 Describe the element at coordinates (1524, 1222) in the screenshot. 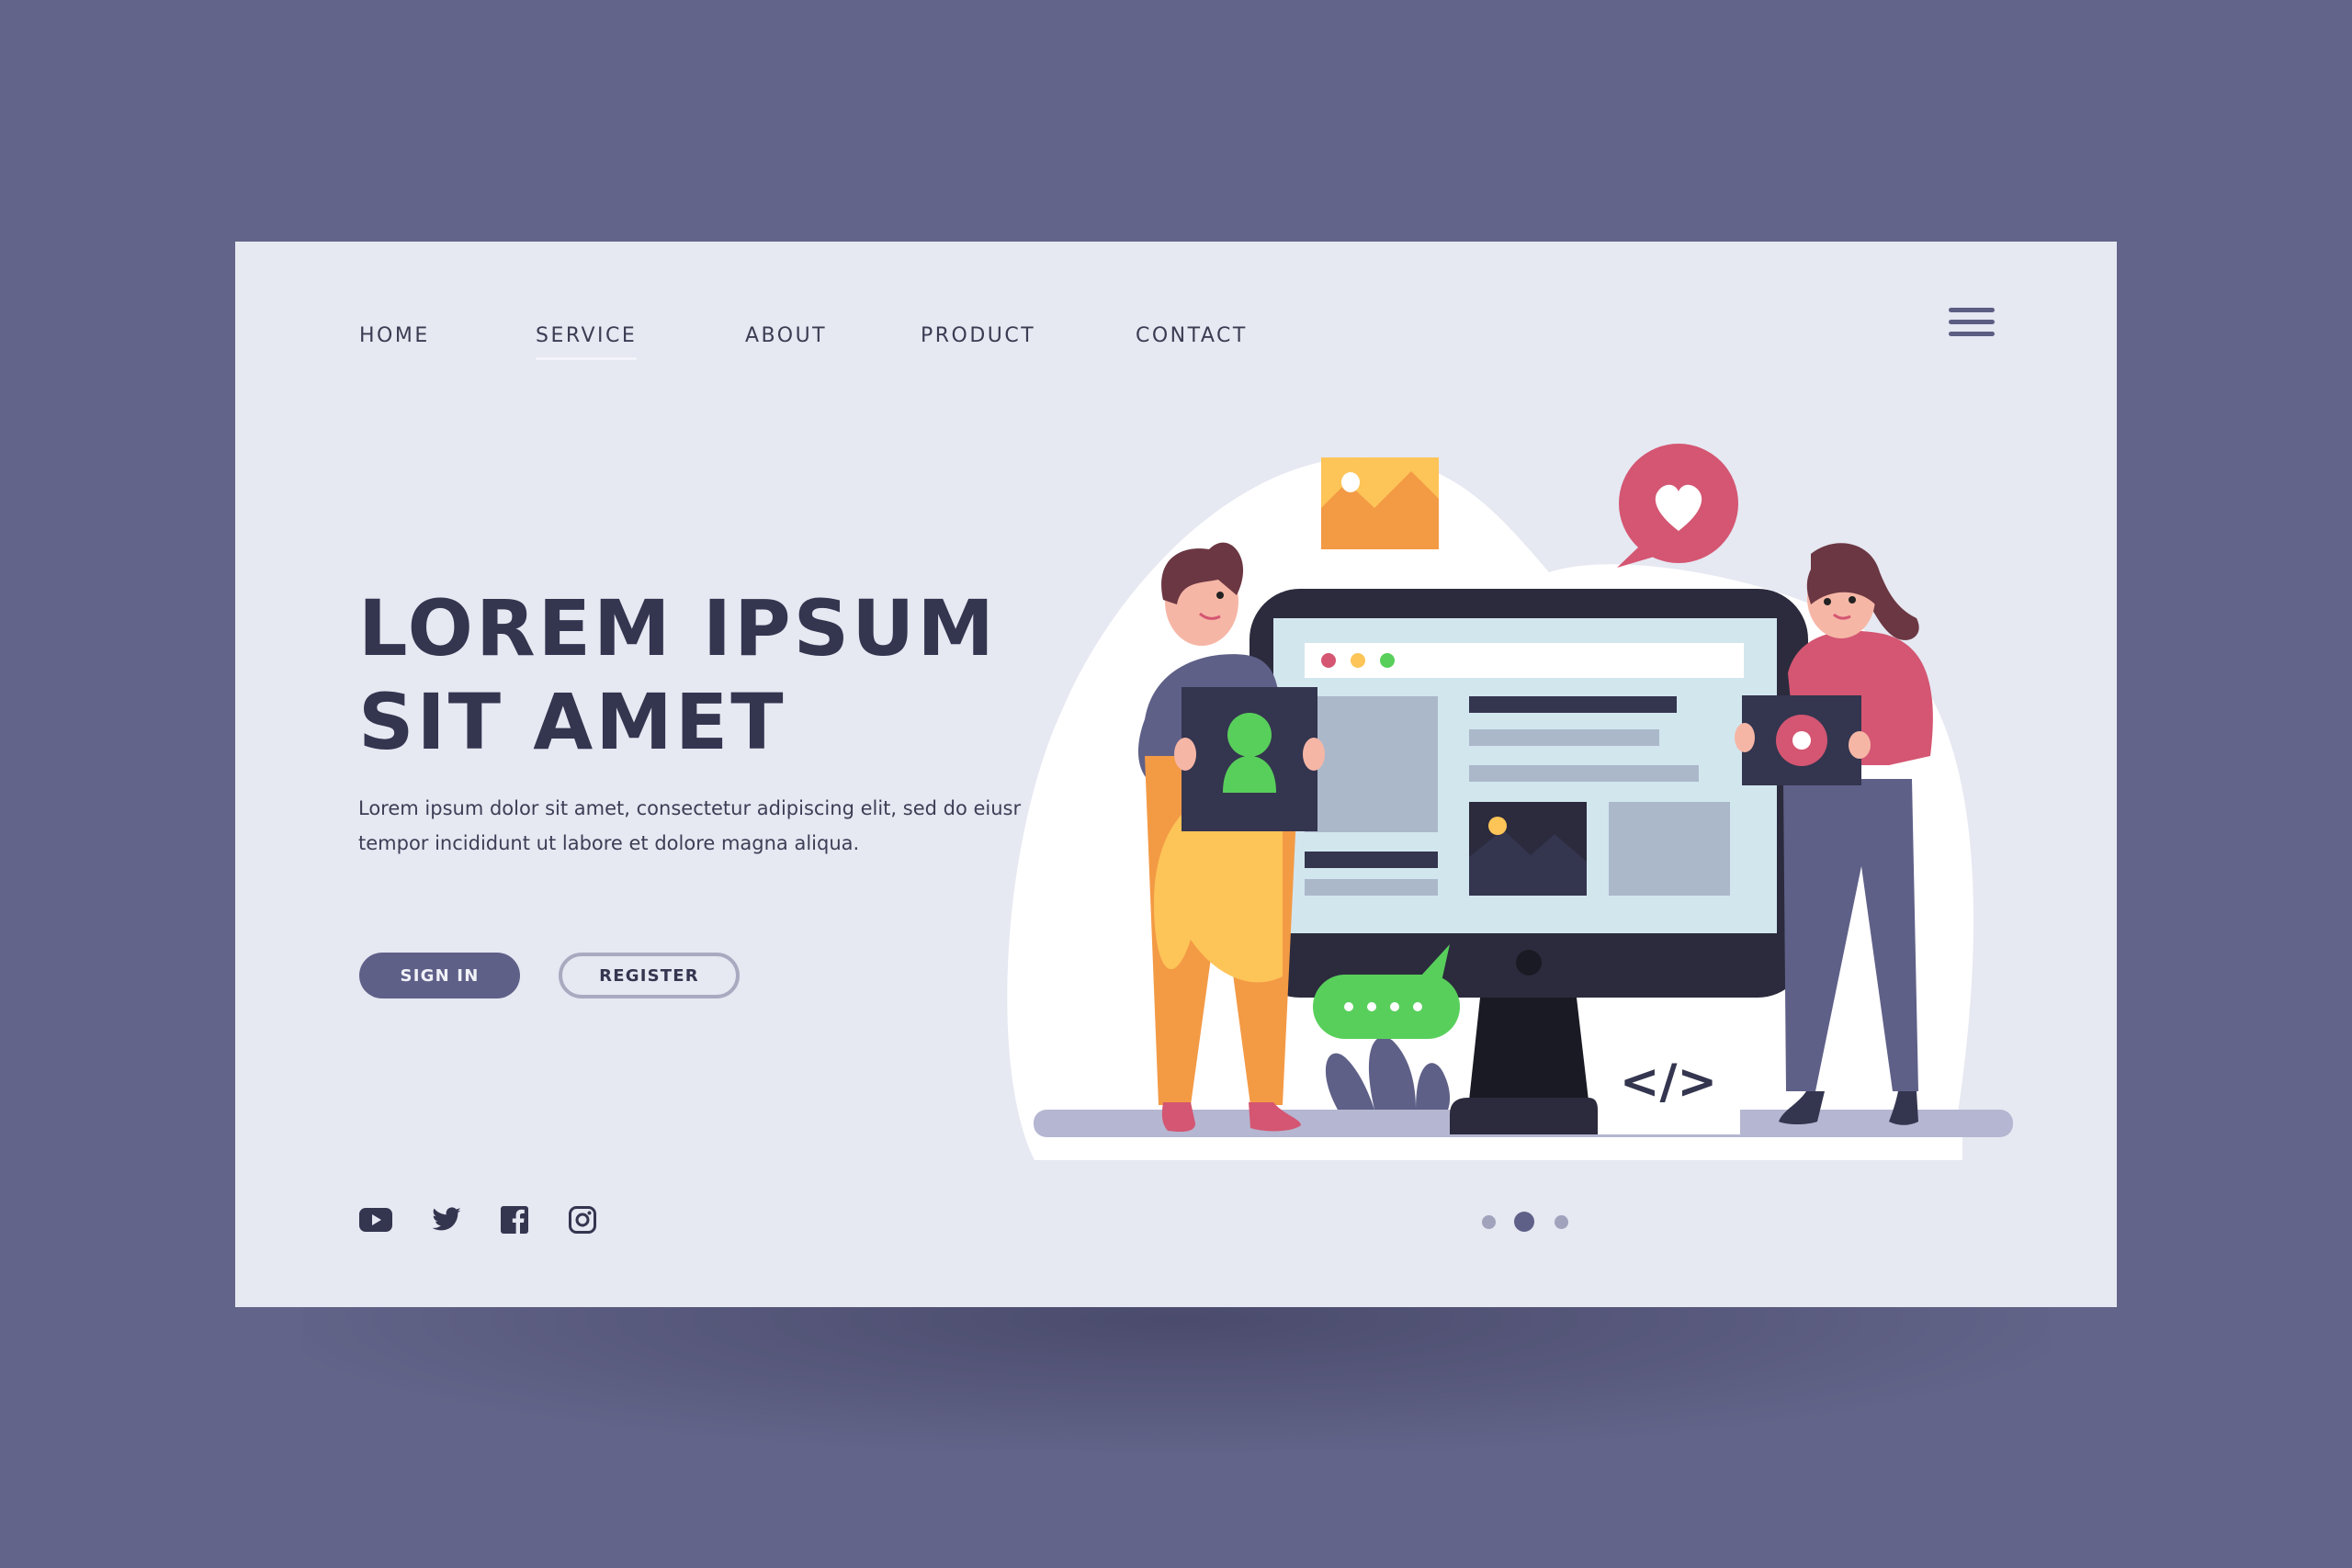

I see `carousel-dot-2-active` at that location.